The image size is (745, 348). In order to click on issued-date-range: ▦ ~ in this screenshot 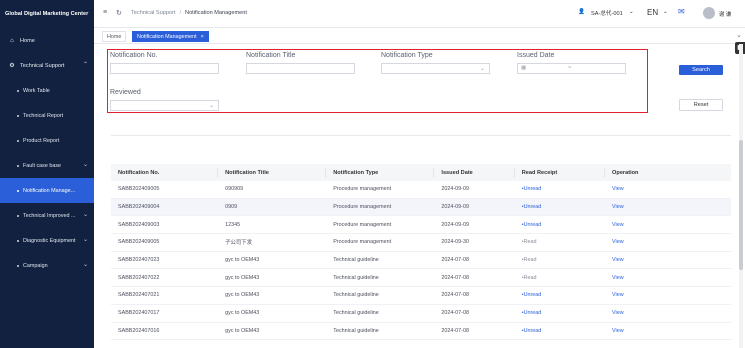, I will do `click(571, 68)`.